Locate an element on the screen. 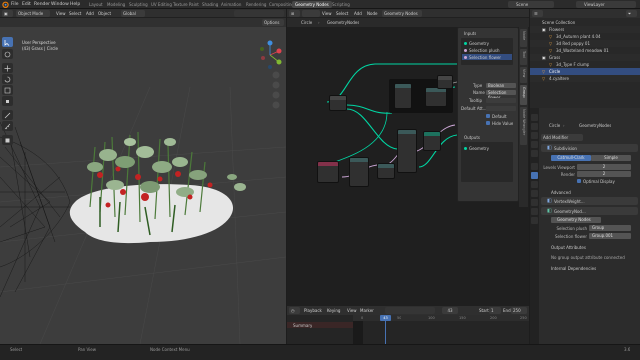  outliner-row-cyaltere: ▽ 4.cyaltere is located at coordinates (585, 78).